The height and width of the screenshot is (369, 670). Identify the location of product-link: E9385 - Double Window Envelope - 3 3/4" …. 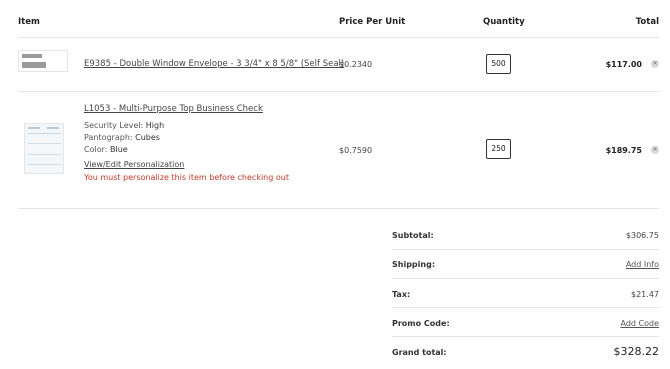
(214, 64).